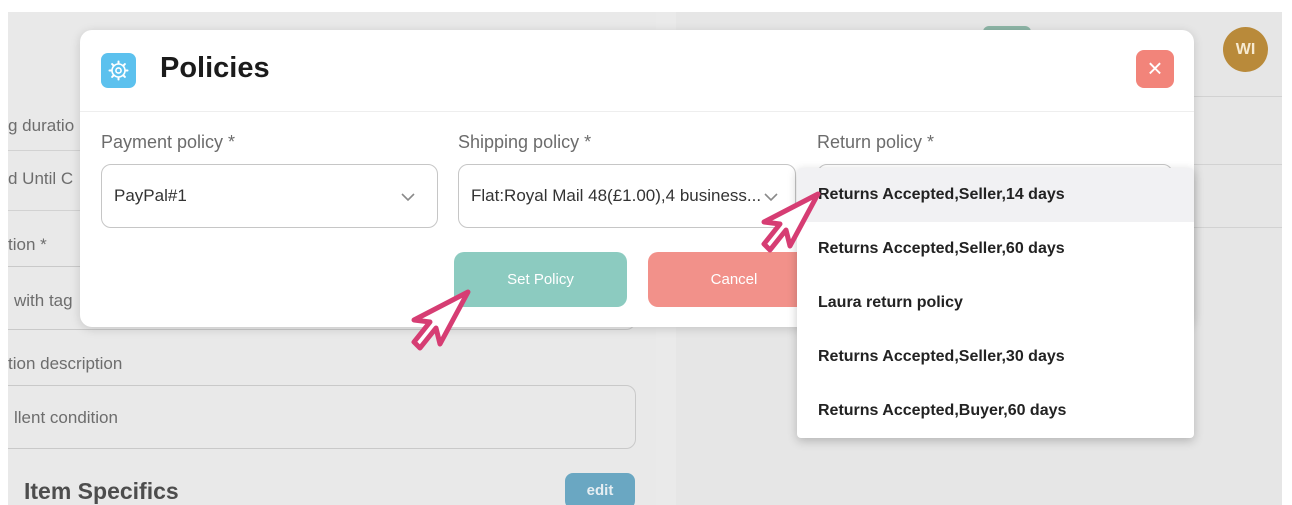  What do you see at coordinates (118, 70) in the screenshot?
I see `gear-icon` at bounding box center [118, 70].